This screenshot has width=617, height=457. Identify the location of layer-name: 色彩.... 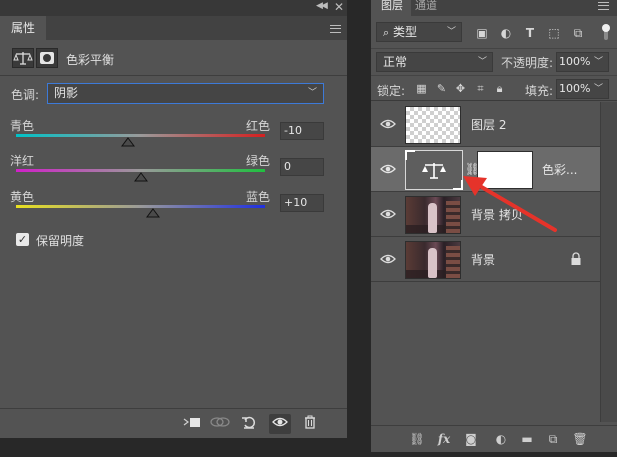
(559, 169).